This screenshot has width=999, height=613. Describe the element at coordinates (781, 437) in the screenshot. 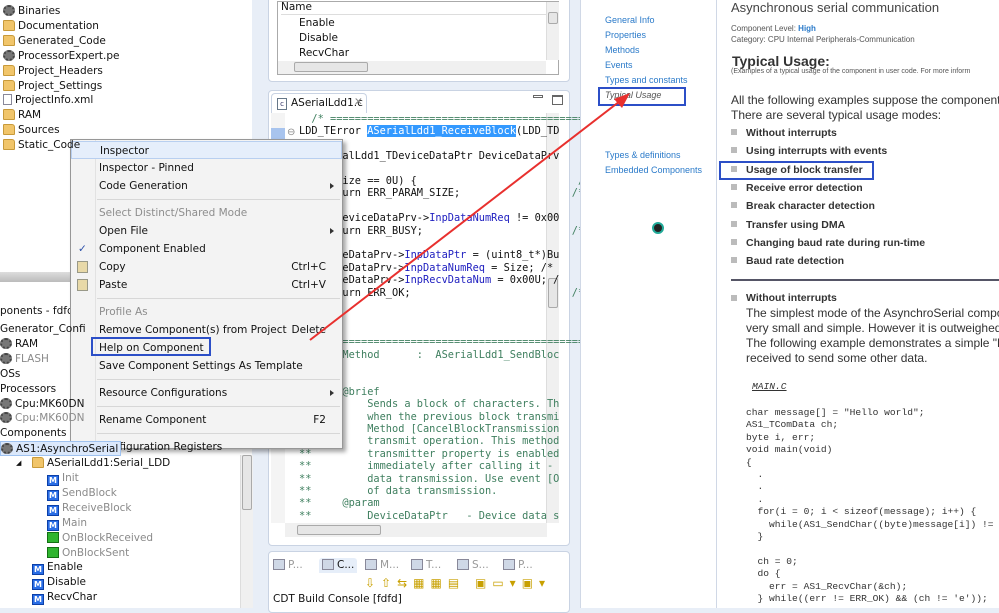

I see `example-code-line: byte i, err;` at that location.